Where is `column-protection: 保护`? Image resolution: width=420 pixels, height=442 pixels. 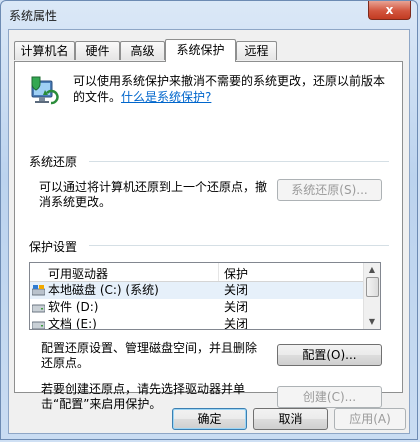 column-protection: 保护 is located at coordinates (236, 273).